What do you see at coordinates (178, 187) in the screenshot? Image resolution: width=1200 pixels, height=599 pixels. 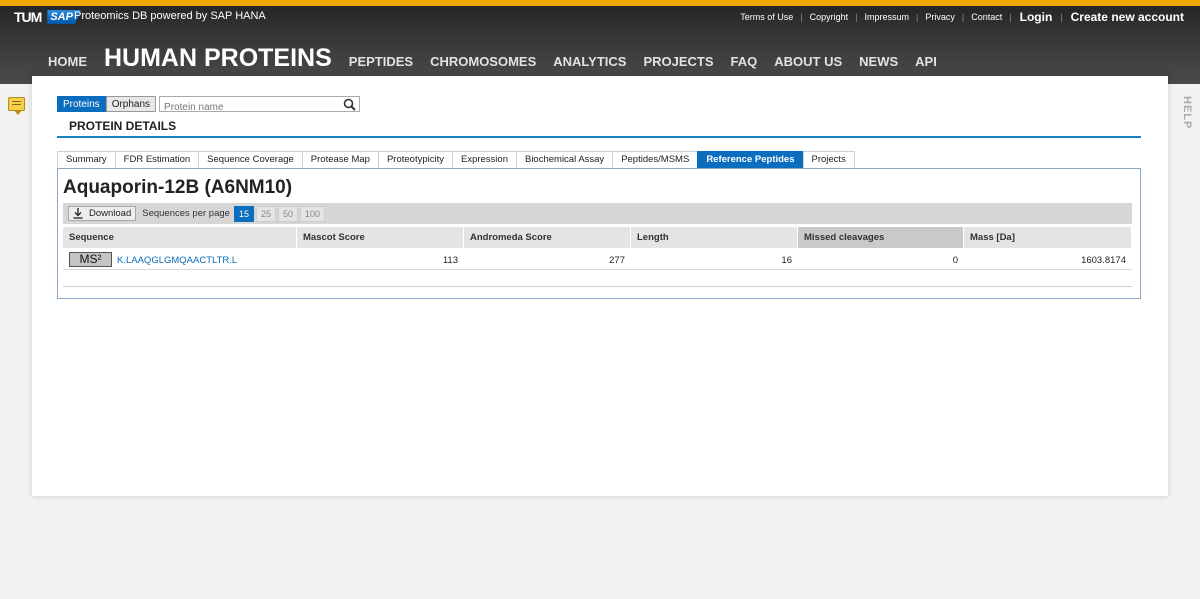 I see `protein-title: Aquaporin-12B (A6NM10)` at bounding box center [178, 187].